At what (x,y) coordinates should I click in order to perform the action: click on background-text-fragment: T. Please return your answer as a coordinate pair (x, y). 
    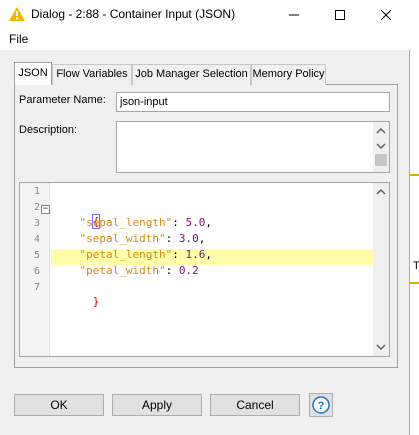
    Looking at the image, I should click on (416, 266).